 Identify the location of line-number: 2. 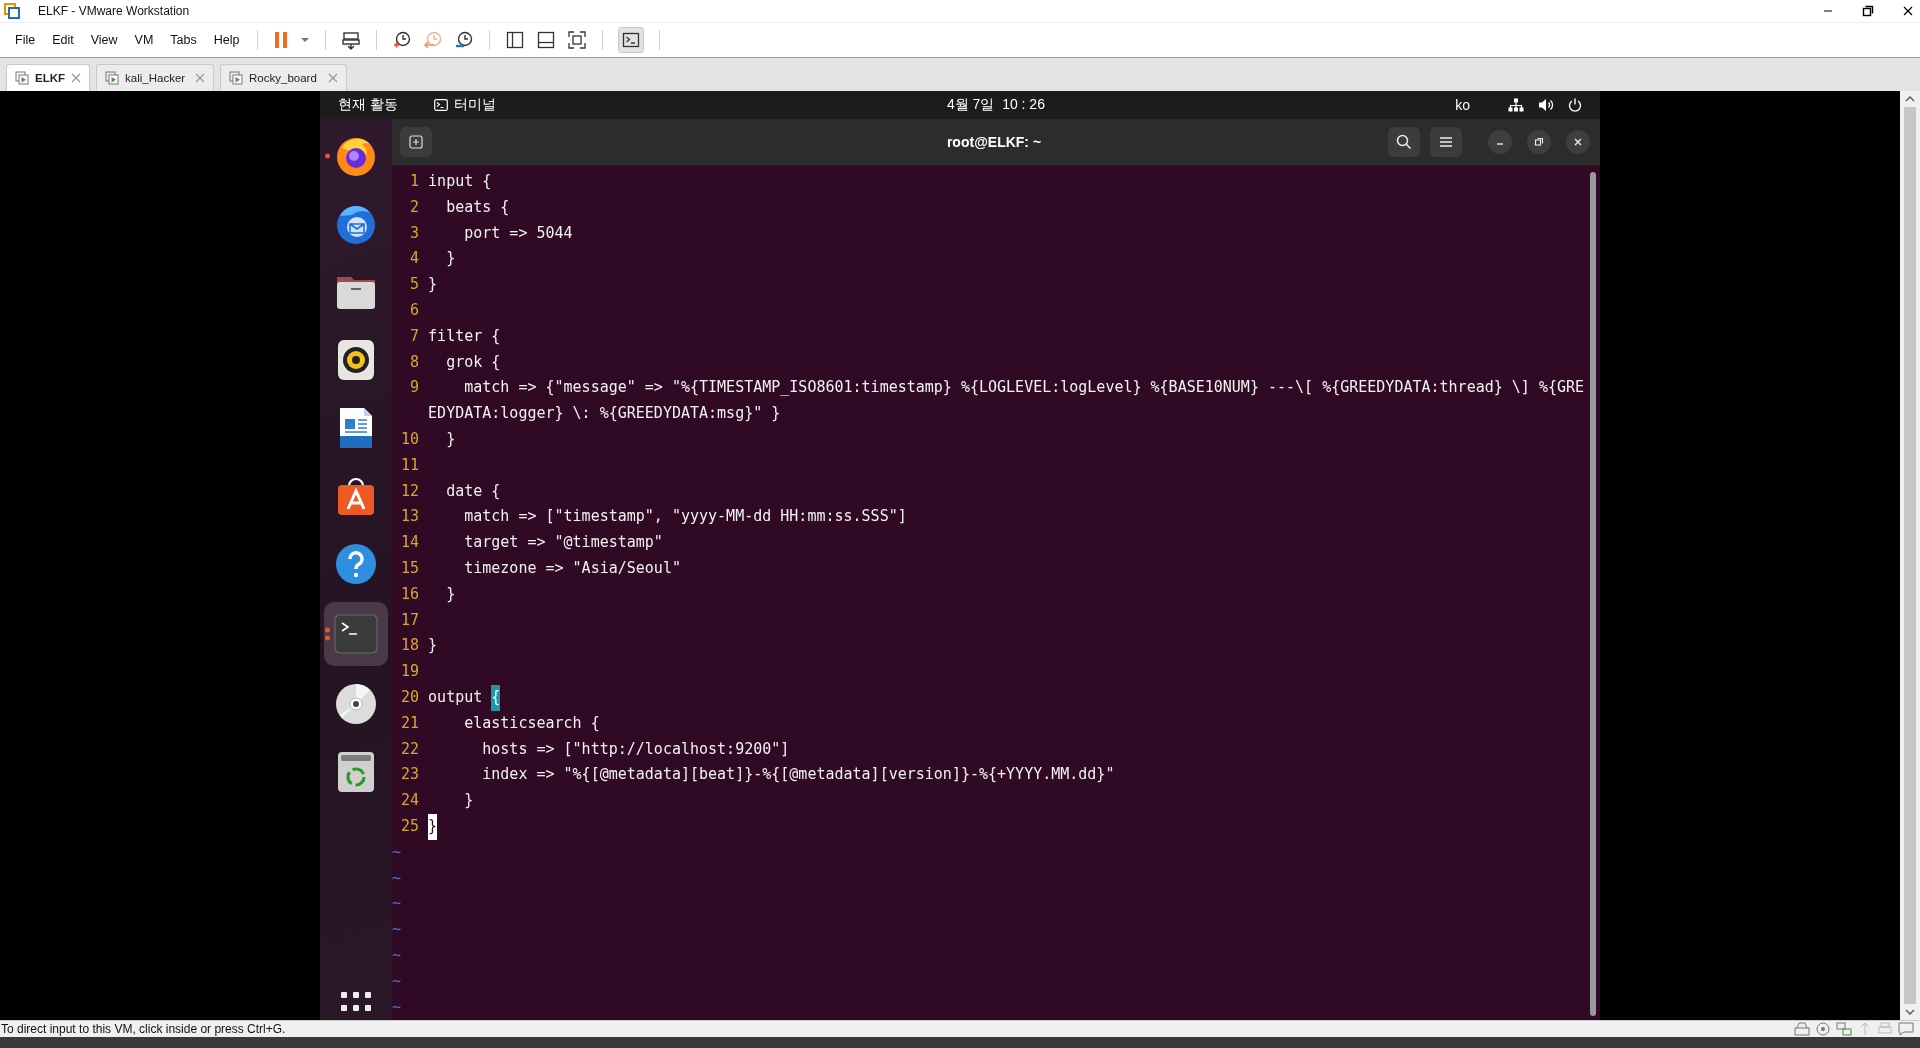
(414, 207).